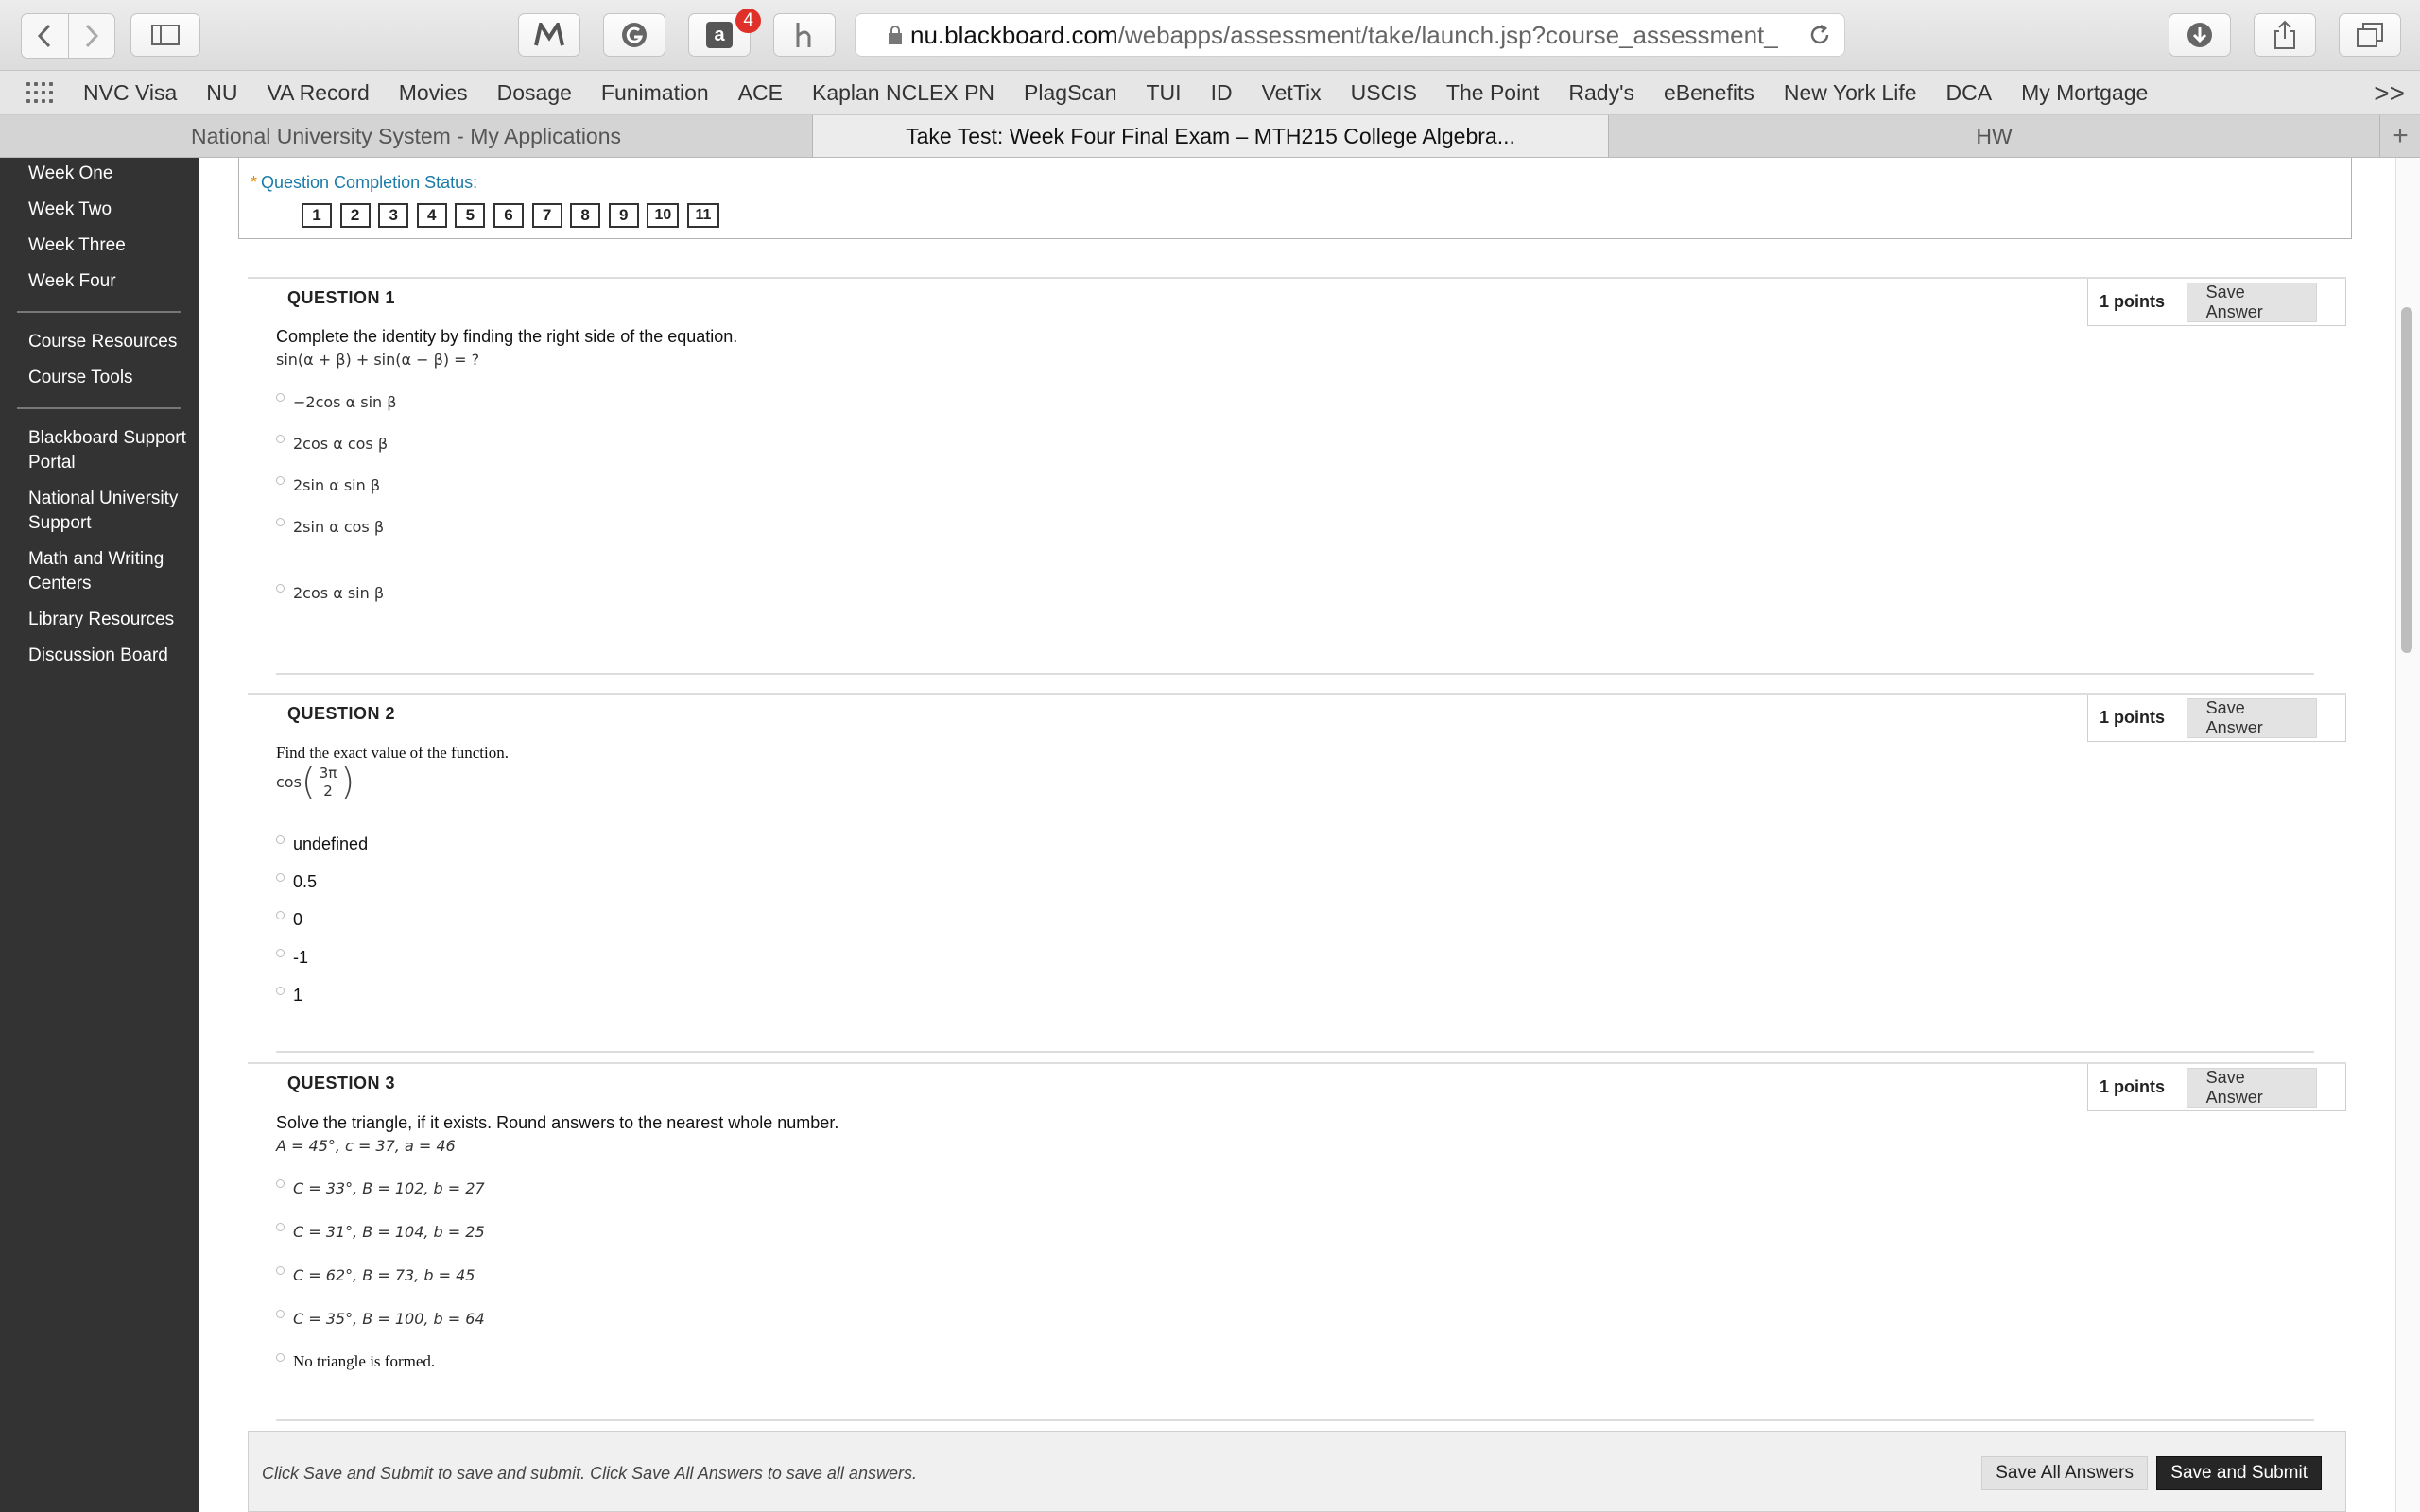  Describe the element at coordinates (703, 215) in the screenshot. I see `question-number-button: 11` at that location.